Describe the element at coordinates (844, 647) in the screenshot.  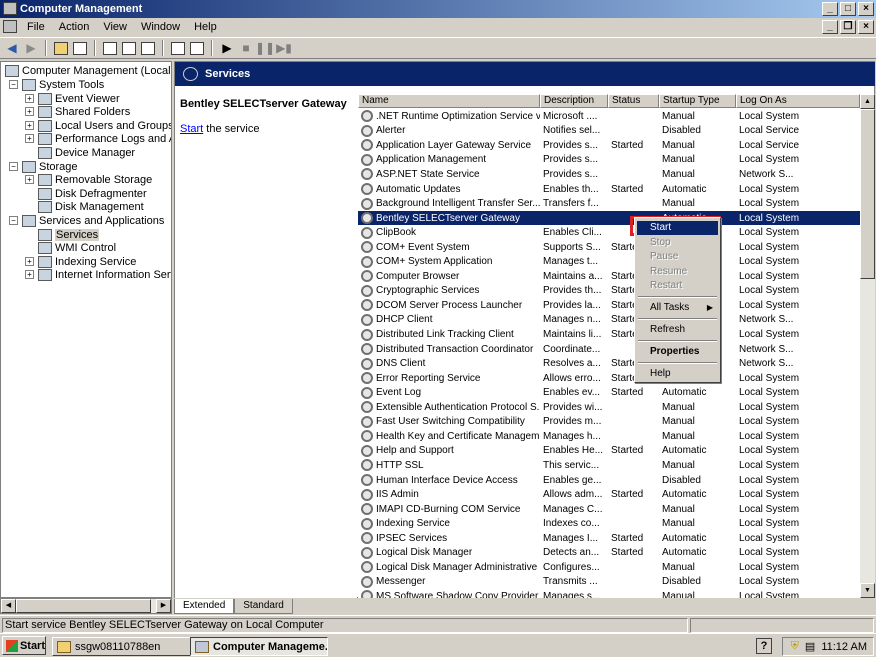
I see `clock: 11:12 AM` at that location.